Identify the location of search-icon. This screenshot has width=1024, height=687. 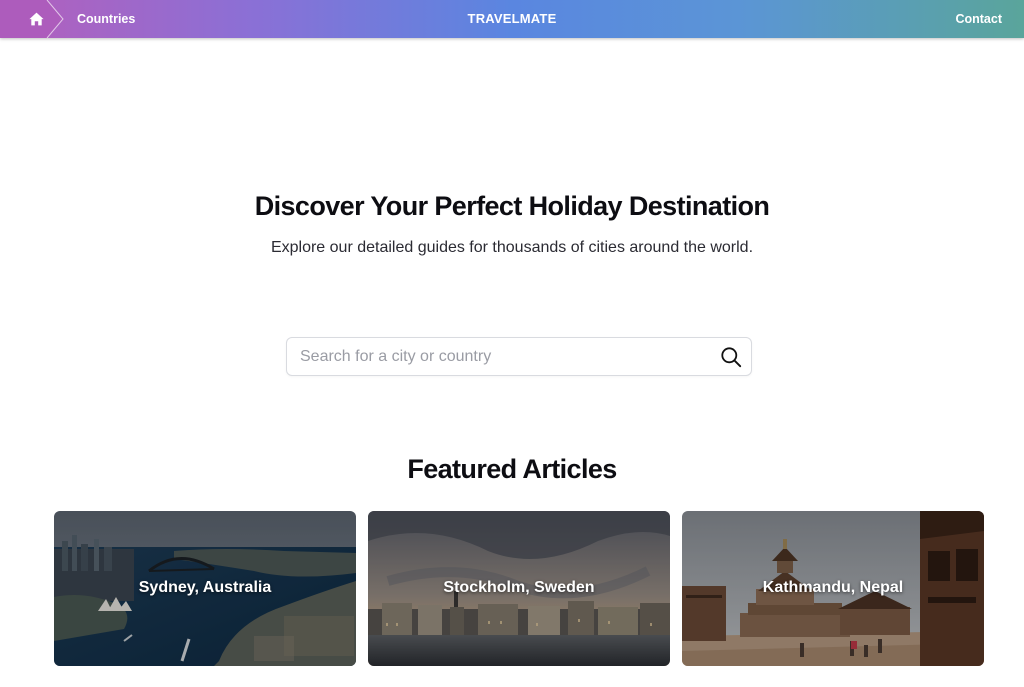
(731, 357).